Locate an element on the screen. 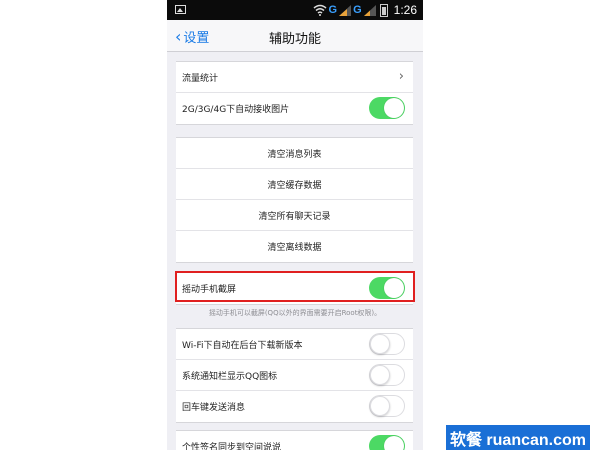  row-clear-offline-data: 清空离线数据 is located at coordinates (294, 246).